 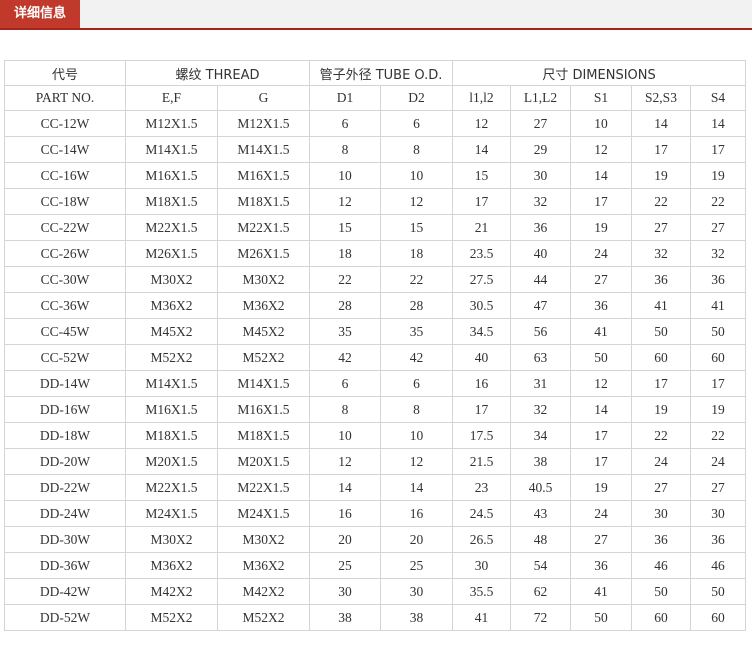 I want to click on table-cell: 23, so click(x=481, y=487).